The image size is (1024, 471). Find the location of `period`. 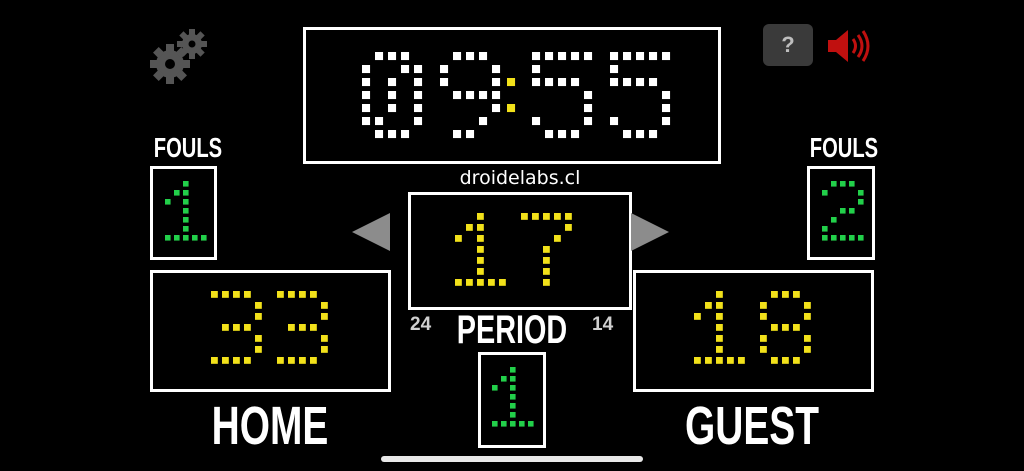

period is located at coordinates (512, 400).